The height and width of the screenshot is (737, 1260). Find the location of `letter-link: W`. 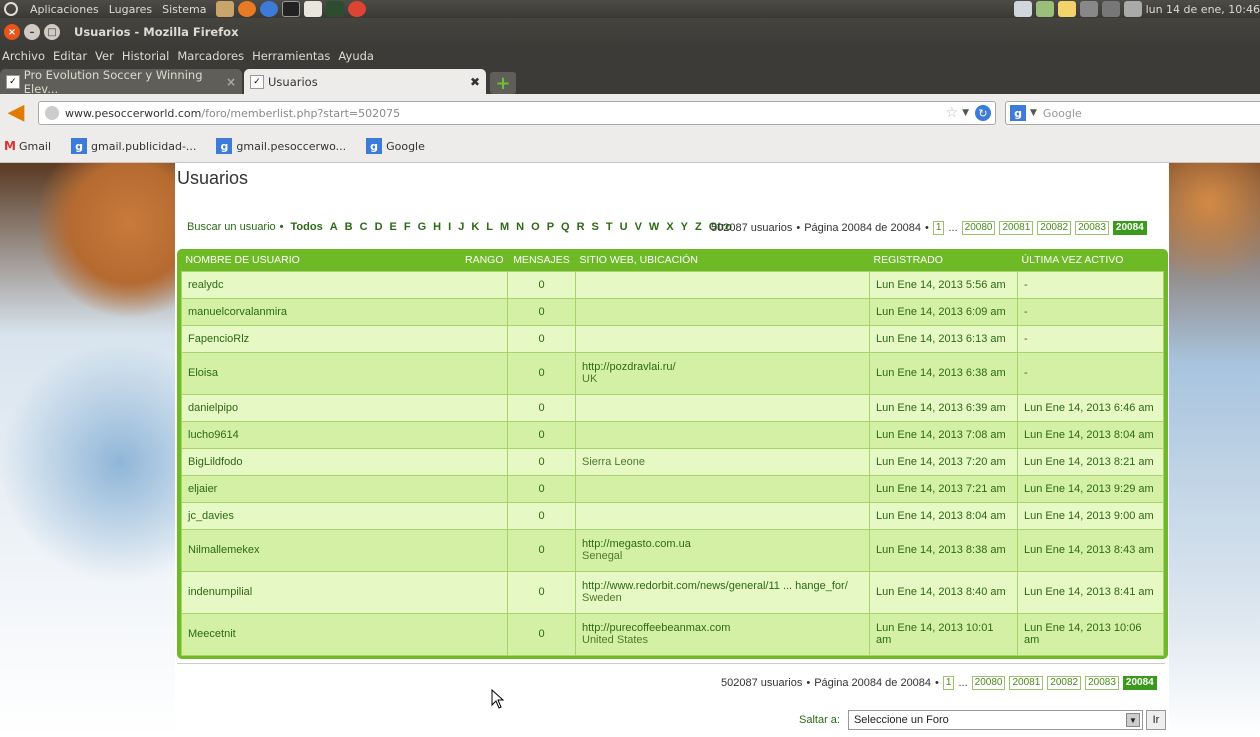

letter-link: W is located at coordinates (654, 227).